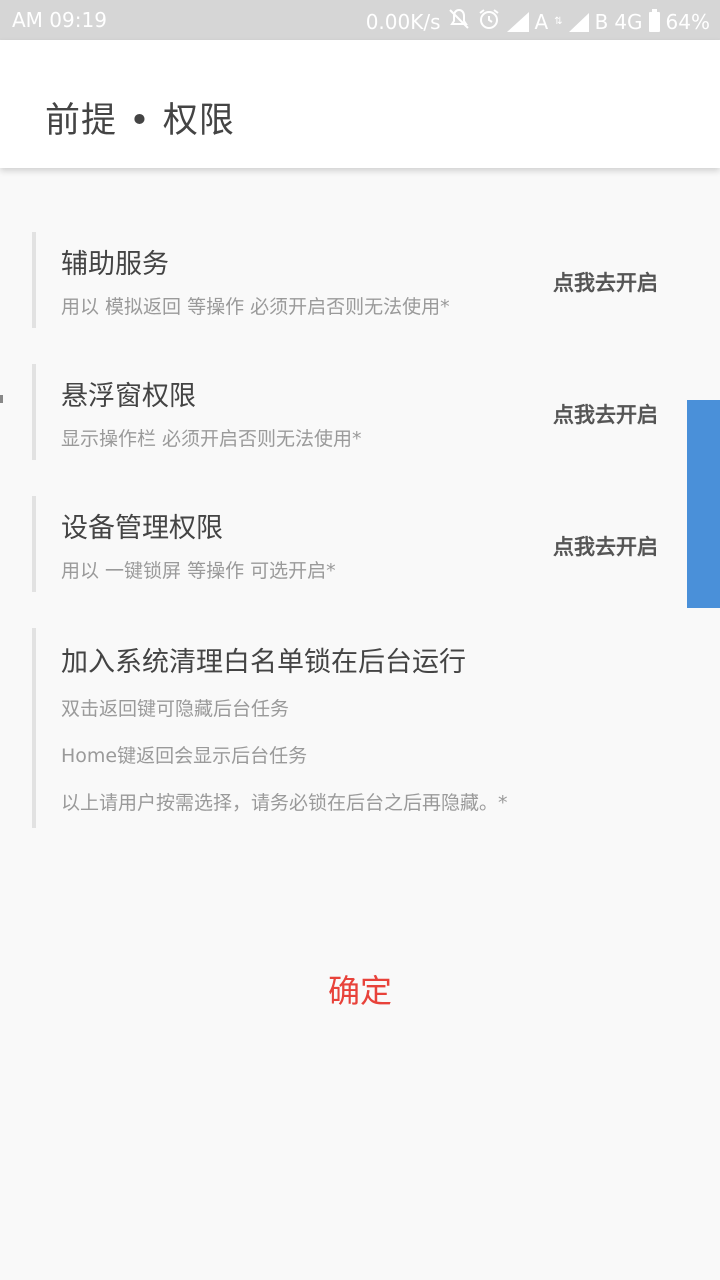  Describe the element at coordinates (403, 22) in the screenshot. I see `status-net-speed: 0.00K/s` at that location.